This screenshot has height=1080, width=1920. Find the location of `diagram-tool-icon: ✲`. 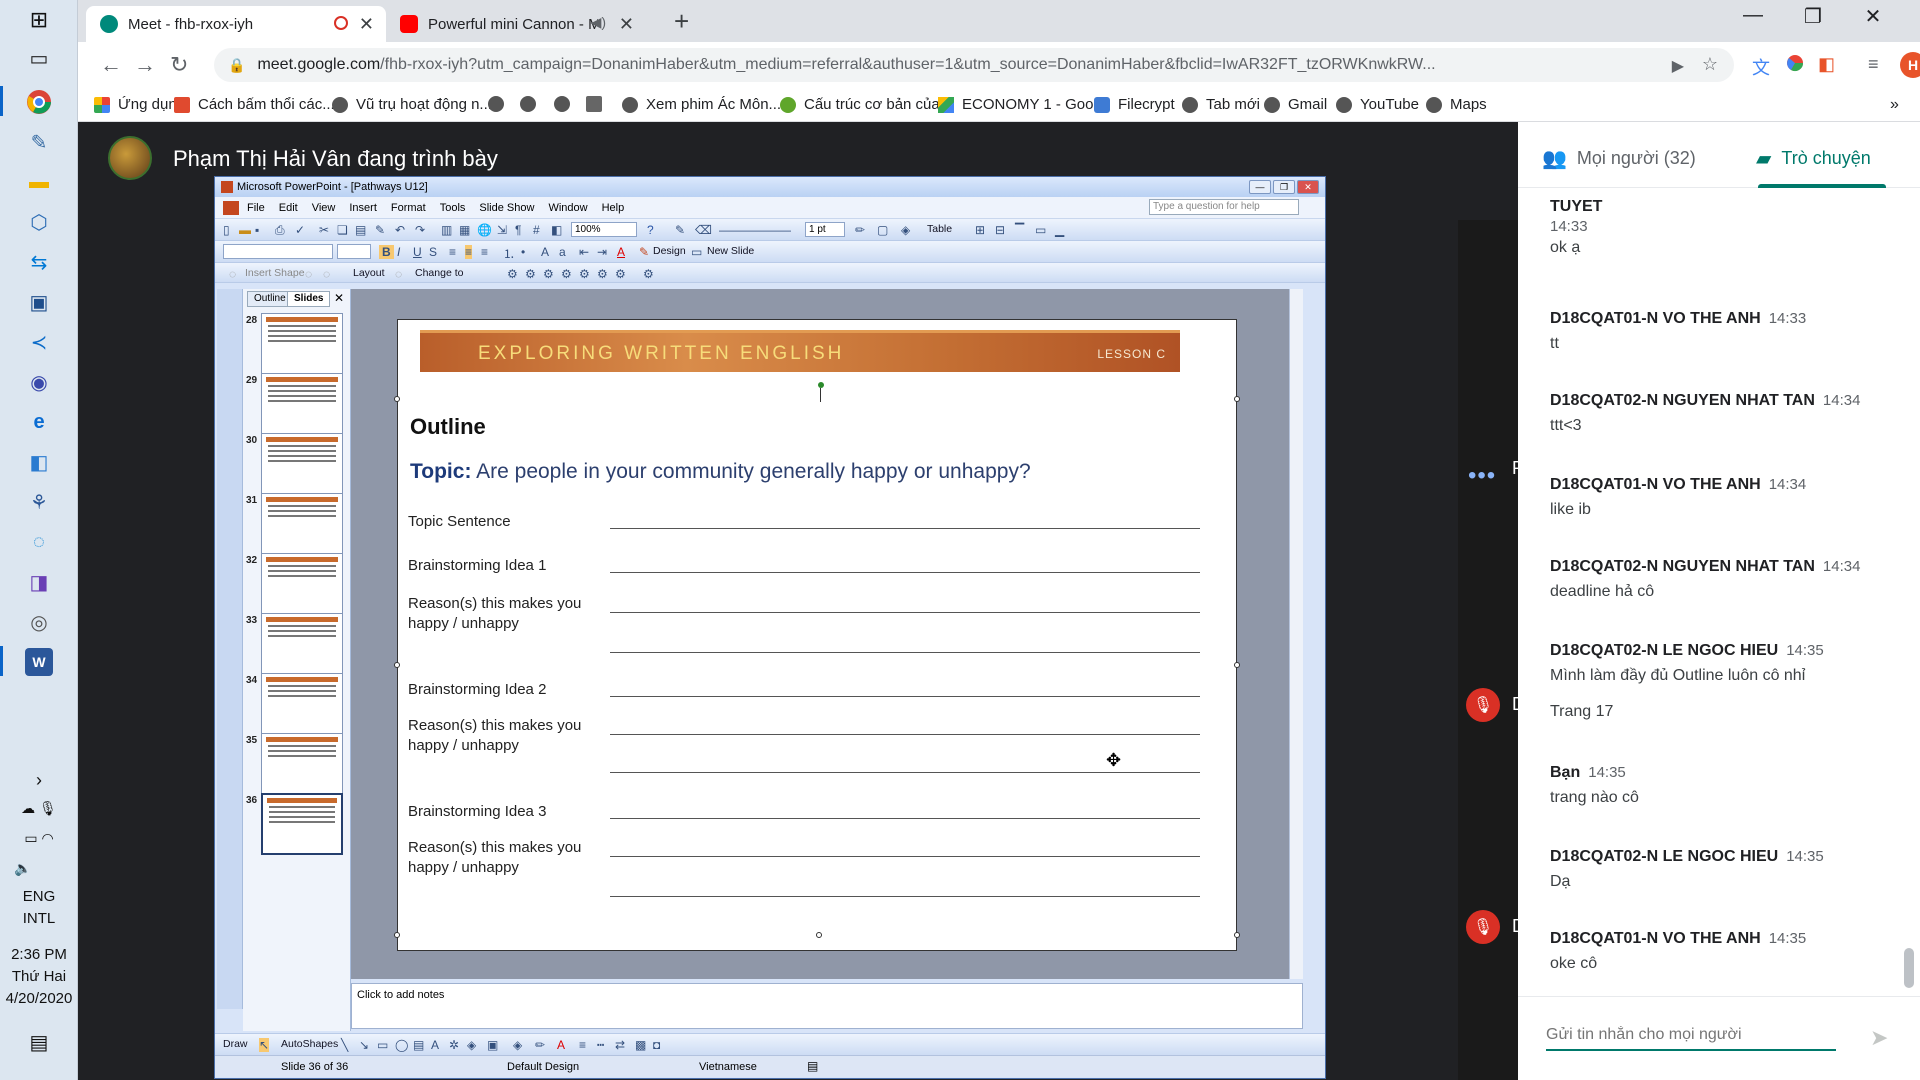

diagram-tool-icon: ✲ is located at coordinates (454, 1045).